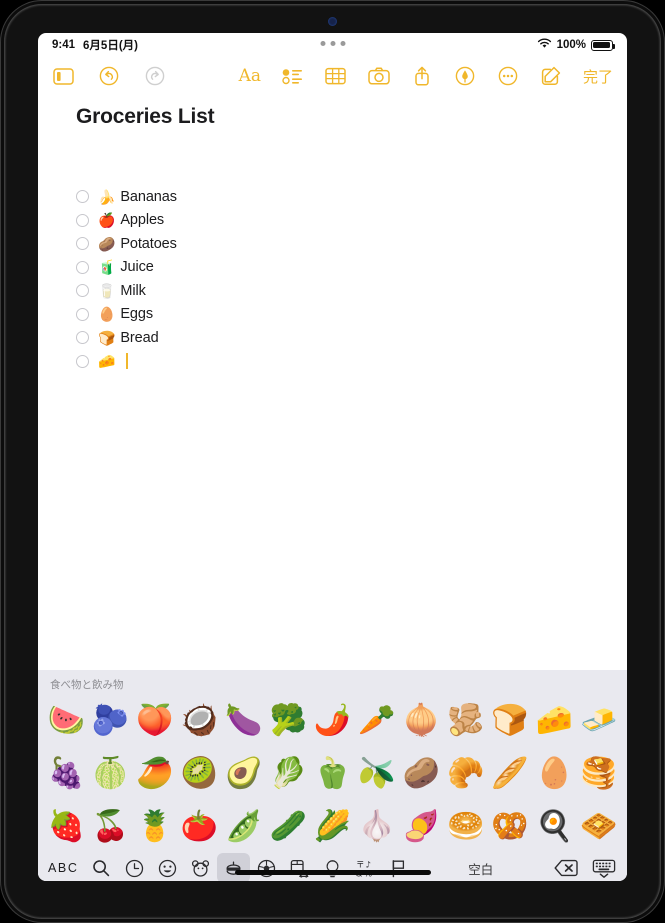 The image size is (665, 923). I want to click on emoji-key: 🫐, so click(110, 720).